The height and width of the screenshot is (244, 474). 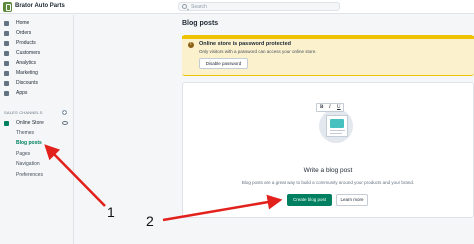 What do you see at coordinates (322, 107) in the screenshot?
I see `bold-icon: B` at bounding box center [322, 107].